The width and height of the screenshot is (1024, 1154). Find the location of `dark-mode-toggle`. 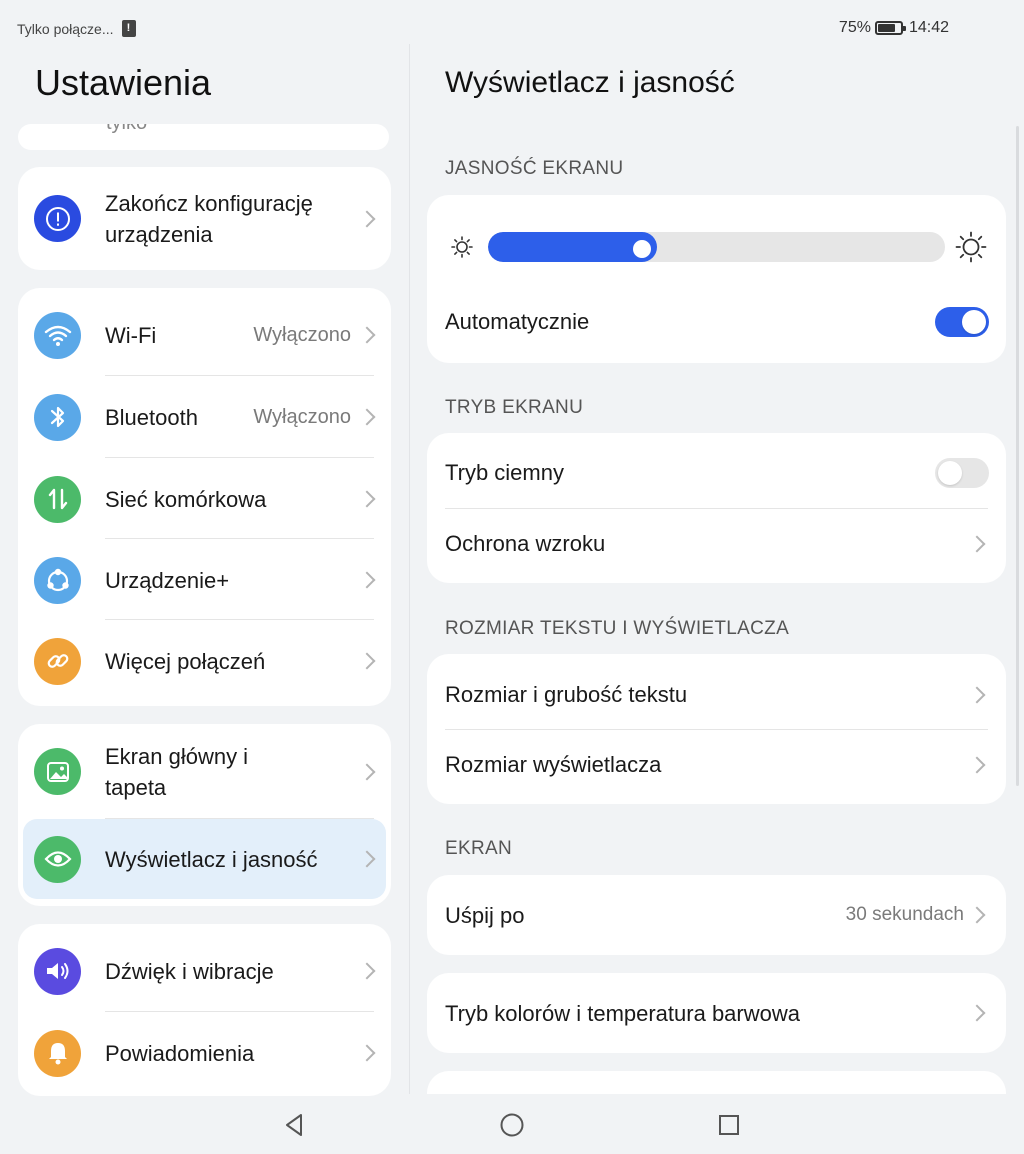

dark-mode-toggle is located at coordinates (962, 473).